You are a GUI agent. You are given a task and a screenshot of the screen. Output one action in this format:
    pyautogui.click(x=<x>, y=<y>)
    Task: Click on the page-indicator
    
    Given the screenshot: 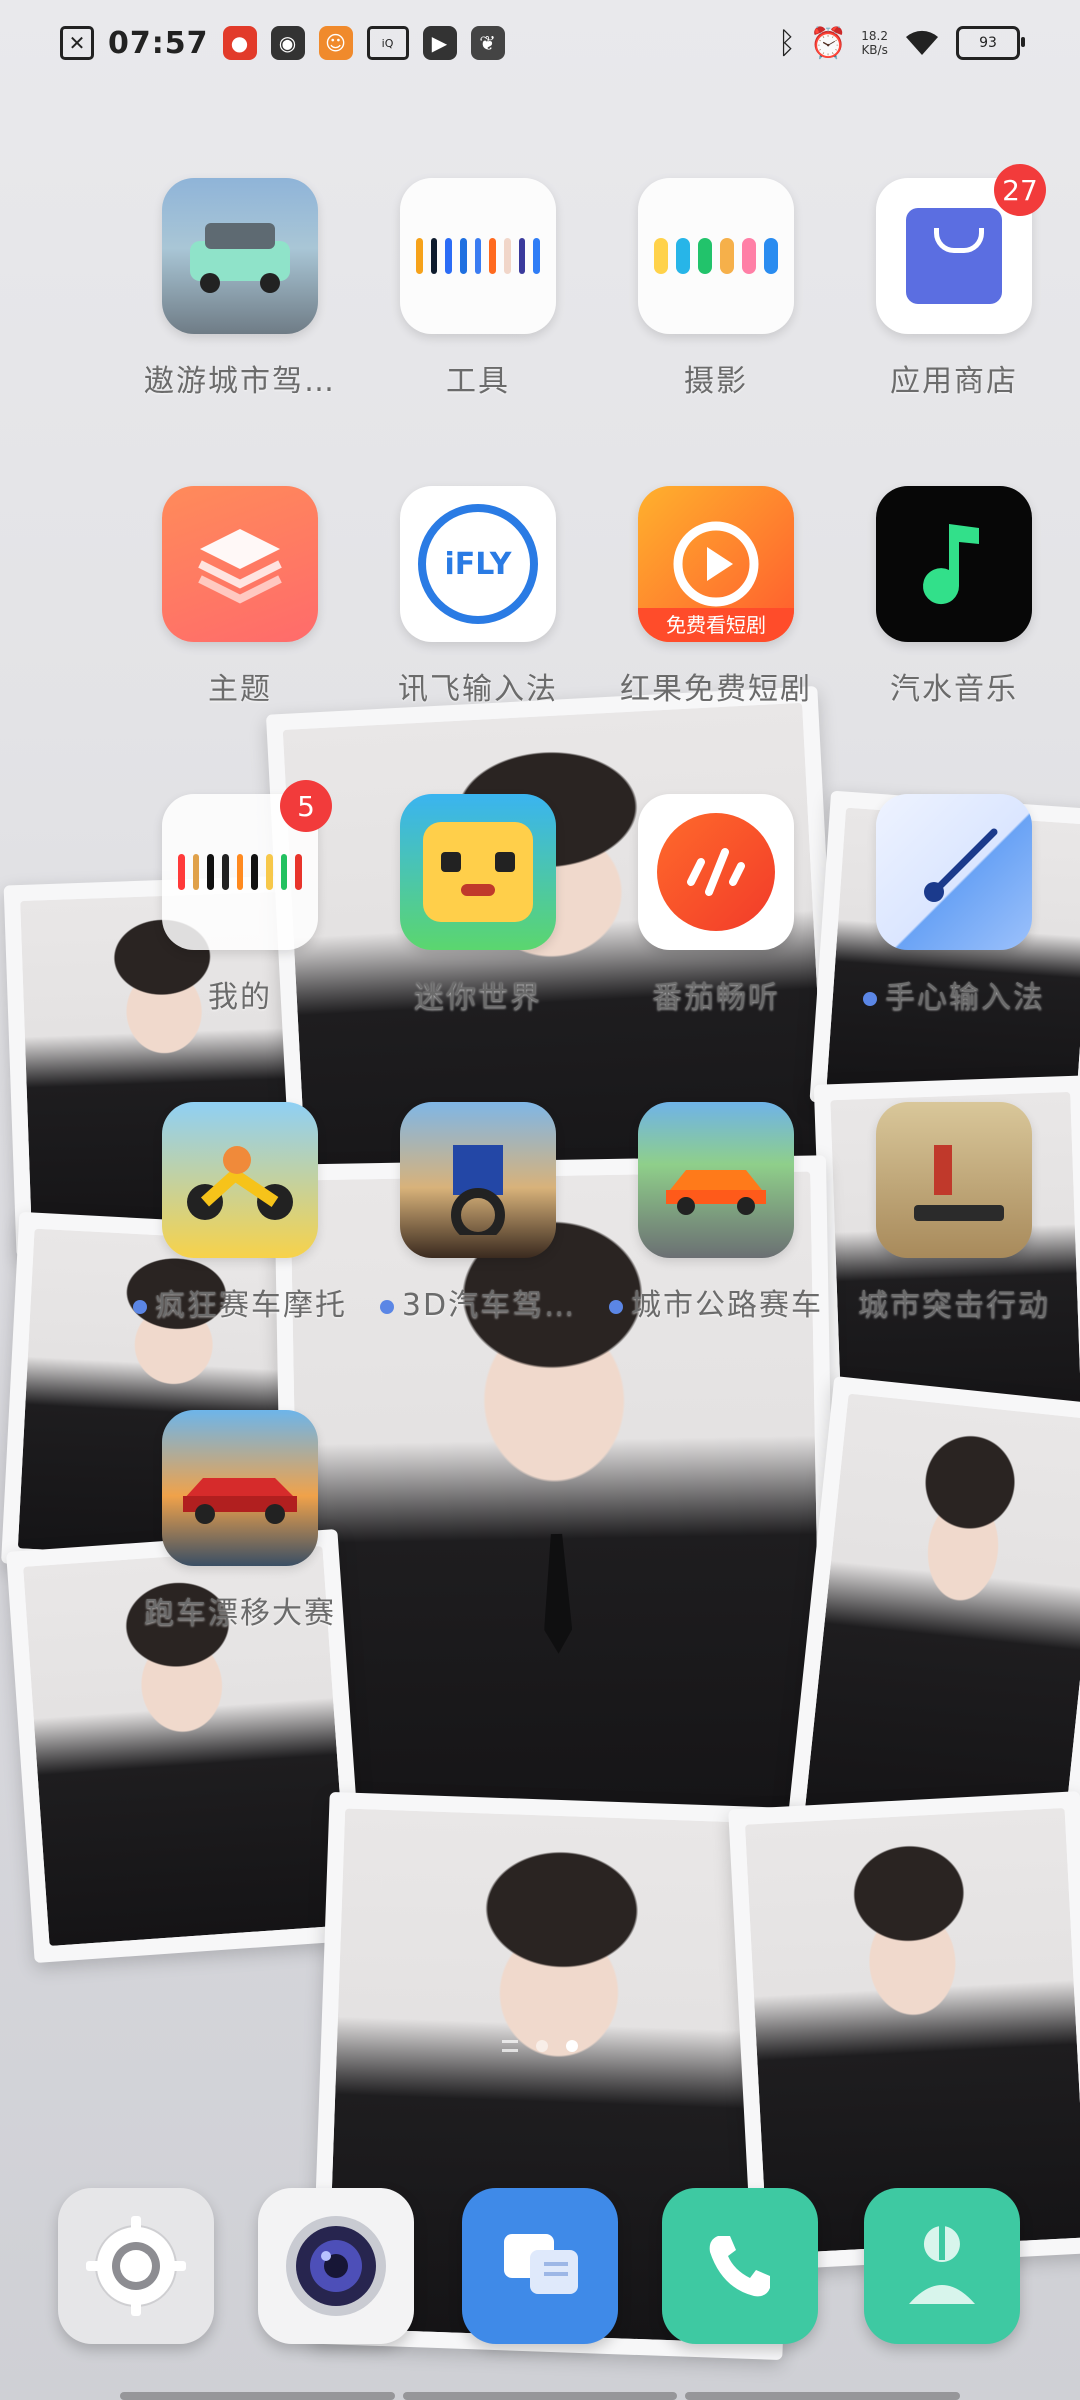 What is the action you would take?
    pyautogui.click(x=540, y=2046)
    